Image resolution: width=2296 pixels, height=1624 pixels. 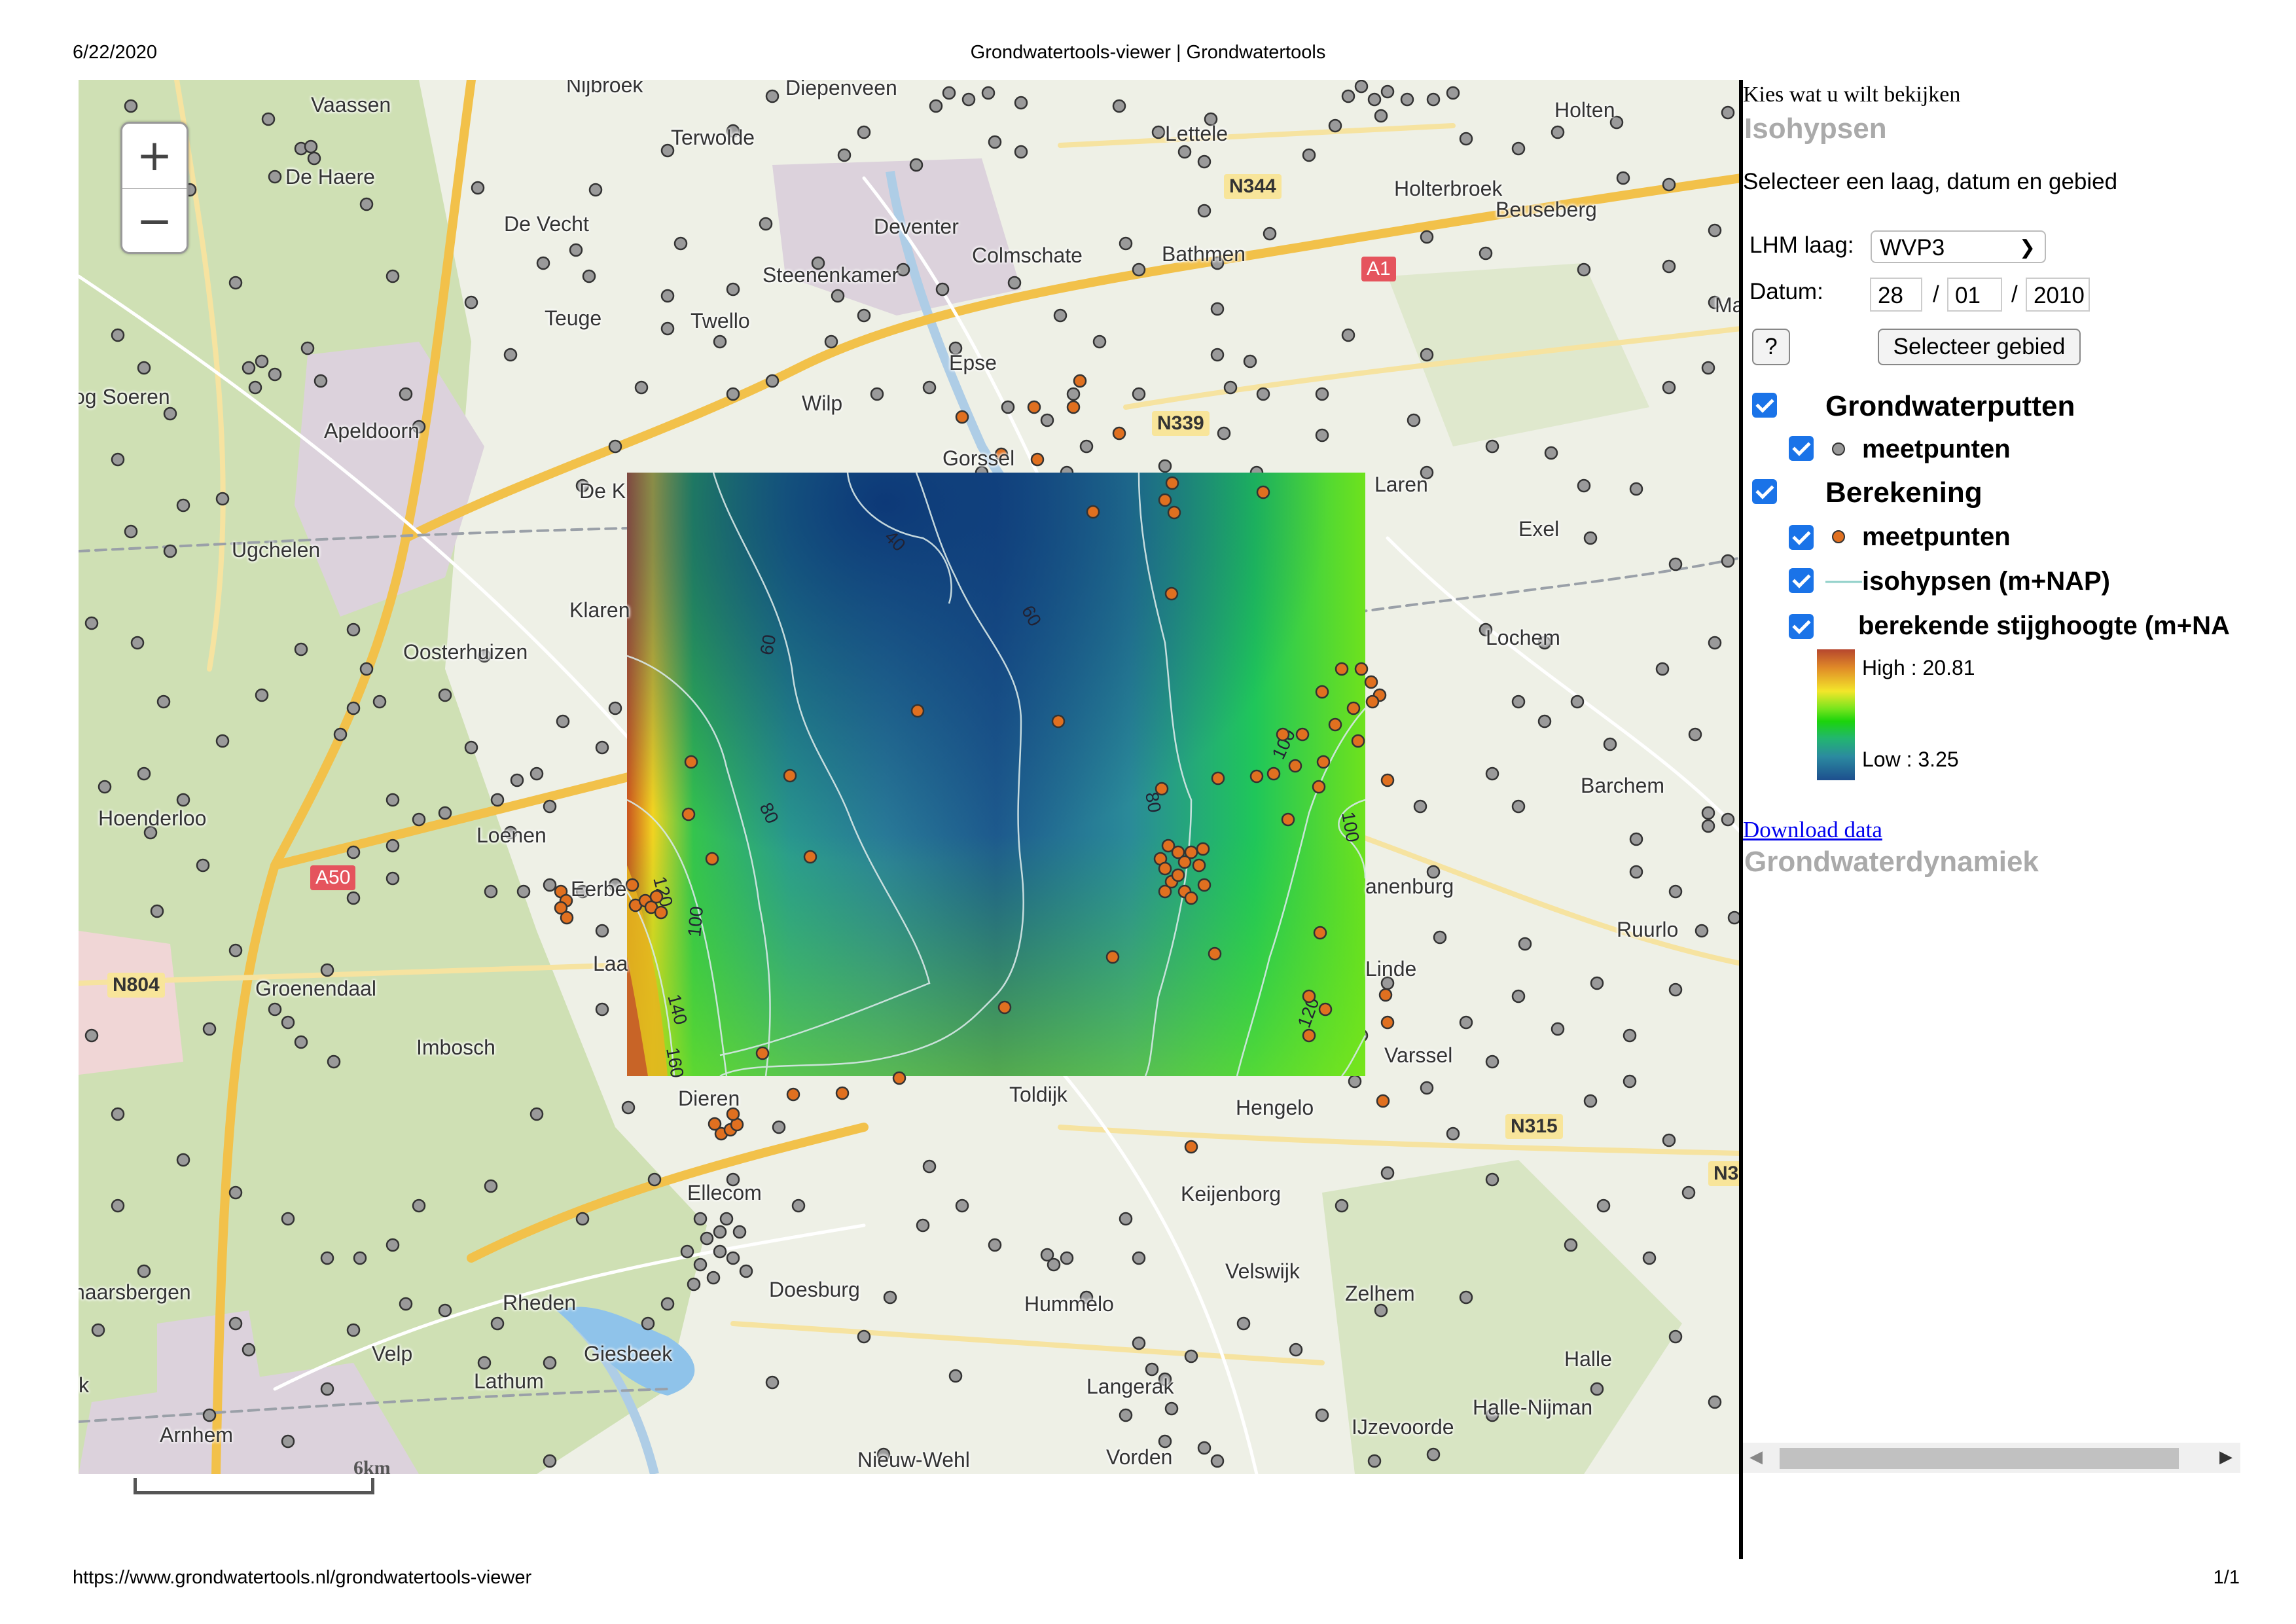 What do you see at coordinates (1623, 786) in the screenshot?
I see `place-label: Barchem` at bounding box center [1623, 786].